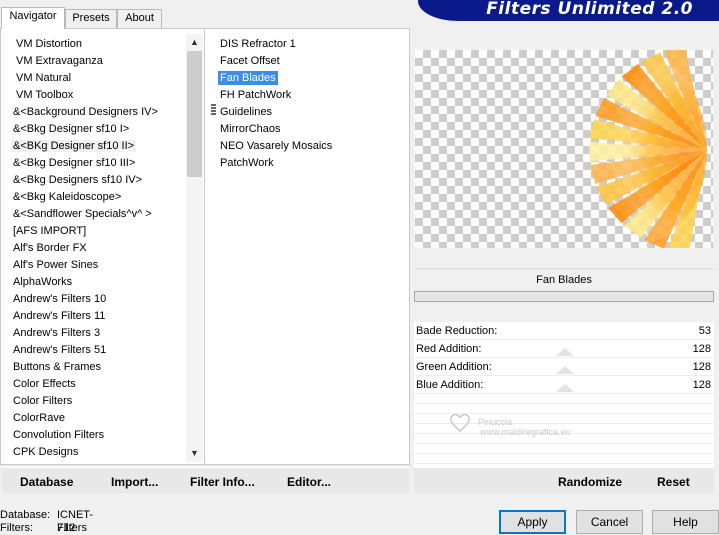 Image resolution: width=719 pixels, height=535 pixels. I want to click on filter-item: MirrorChaos, so click(276, 129).